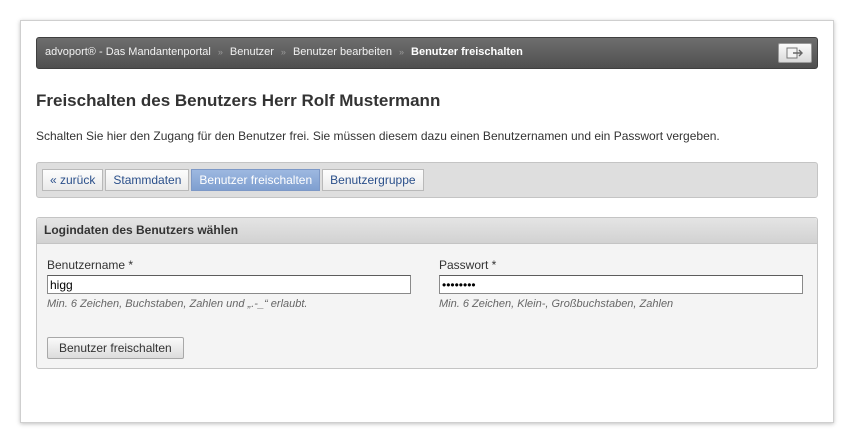 The width and height of the screenshot is (854, 443). What do you see at coordinates (373, 180) in the screenshot?
I see `tab-benutzergruppe: Benutzergruppe` at bounding box center [373, 180].